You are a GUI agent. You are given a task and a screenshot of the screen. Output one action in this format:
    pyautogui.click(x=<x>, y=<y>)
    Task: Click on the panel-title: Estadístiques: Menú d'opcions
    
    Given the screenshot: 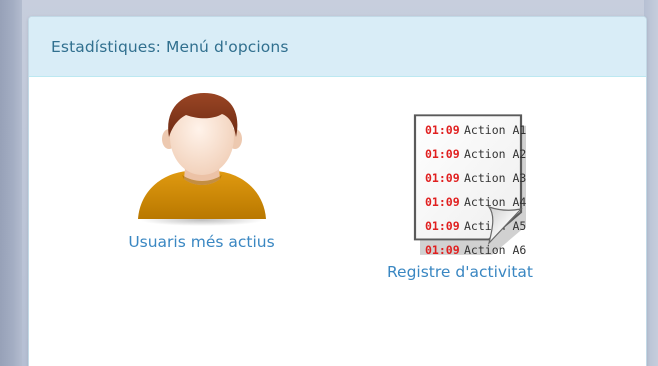 What is the action you would take?
    pyautogui.click(x=170, y=46)
    